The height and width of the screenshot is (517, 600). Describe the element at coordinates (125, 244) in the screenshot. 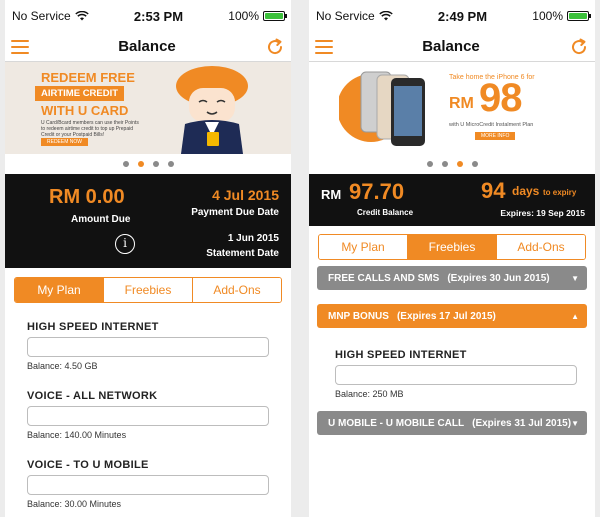

I see `info-icon: i` at that location.